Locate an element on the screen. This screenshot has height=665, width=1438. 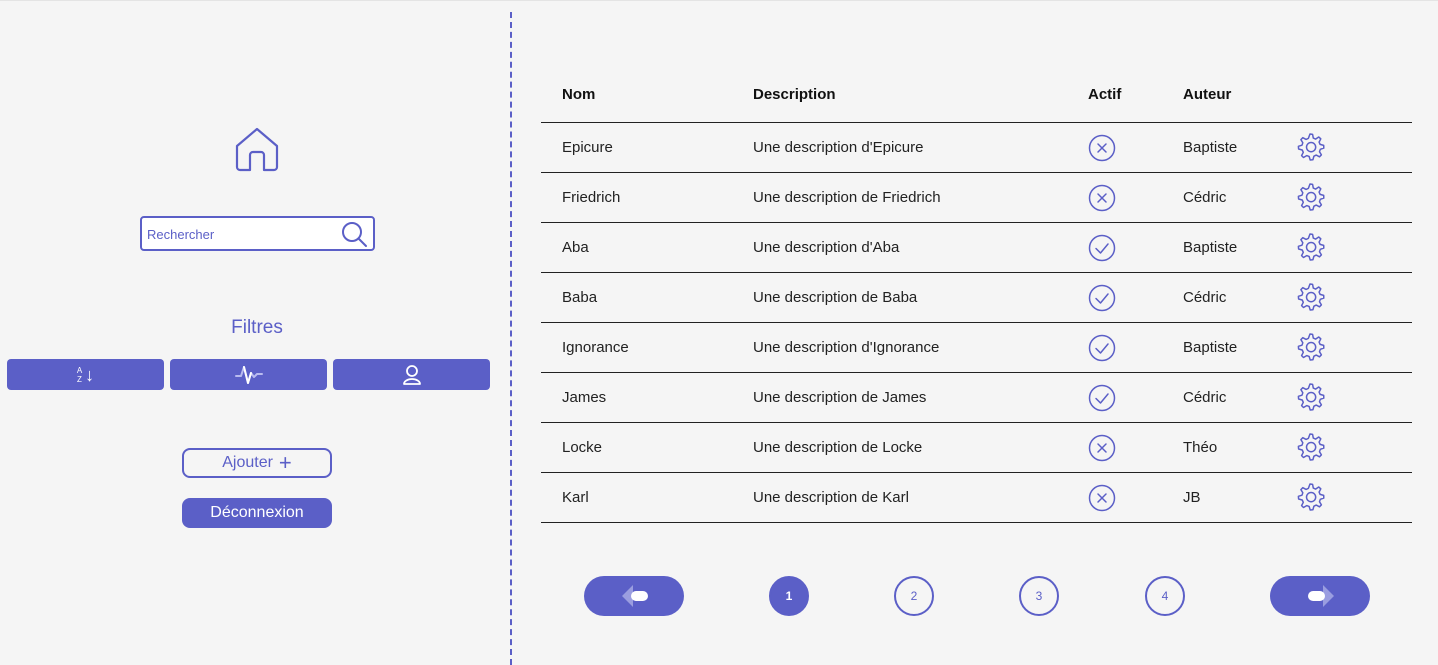
table-row: Aba Une description d'Aba Baptiste is located at coordinates (976, 248).